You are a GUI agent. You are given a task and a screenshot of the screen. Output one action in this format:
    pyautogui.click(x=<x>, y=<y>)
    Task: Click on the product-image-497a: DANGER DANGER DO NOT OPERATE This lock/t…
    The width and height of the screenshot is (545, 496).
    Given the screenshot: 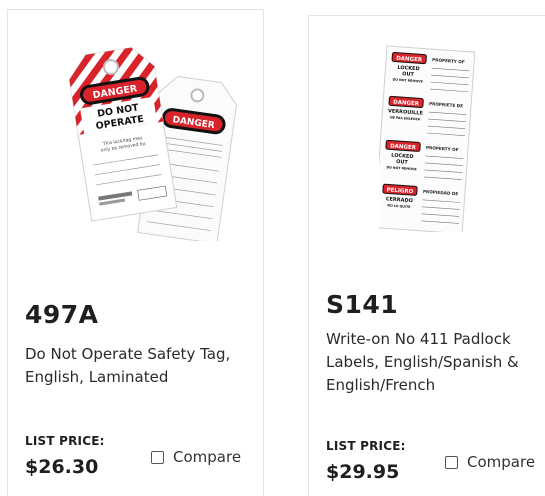 What is the action you would take?
    pyautogui.click(x=145, y=138)
    